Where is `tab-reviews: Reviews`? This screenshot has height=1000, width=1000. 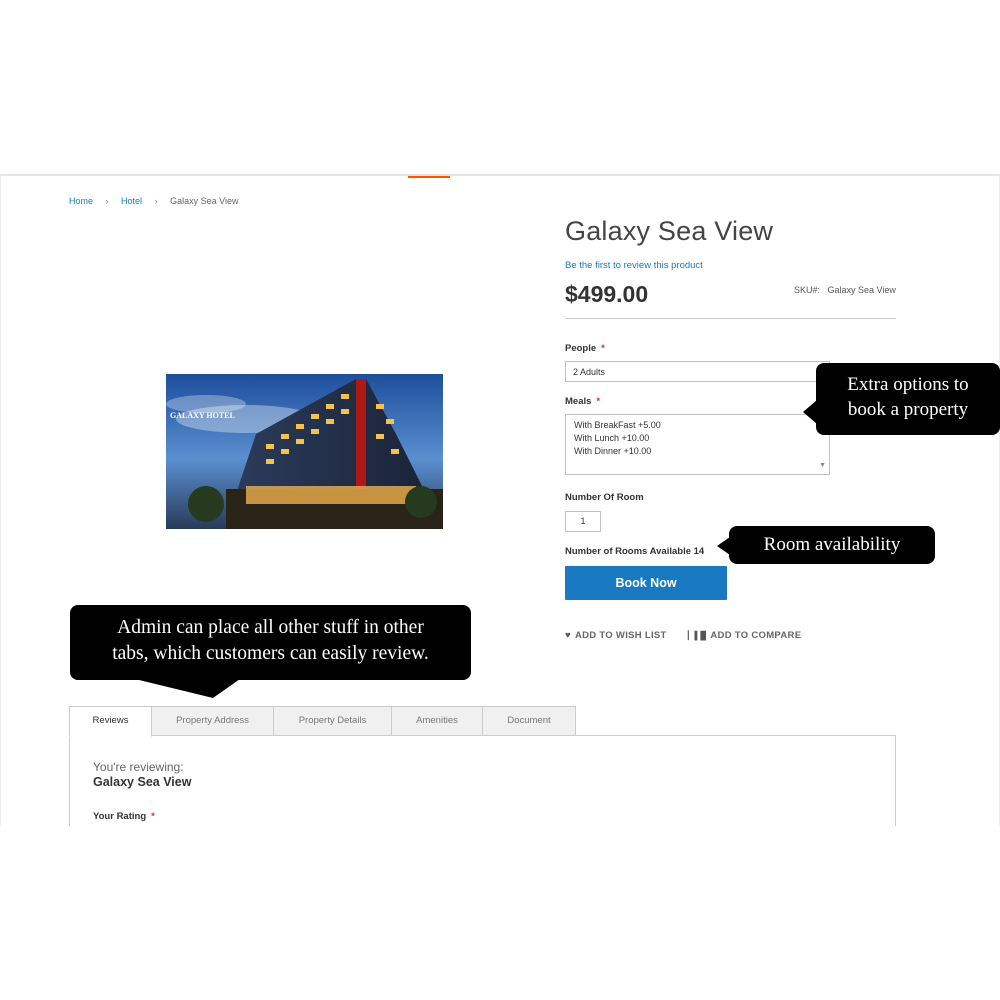
tab-reviews: Reviews is located at coordinates (110, 721).